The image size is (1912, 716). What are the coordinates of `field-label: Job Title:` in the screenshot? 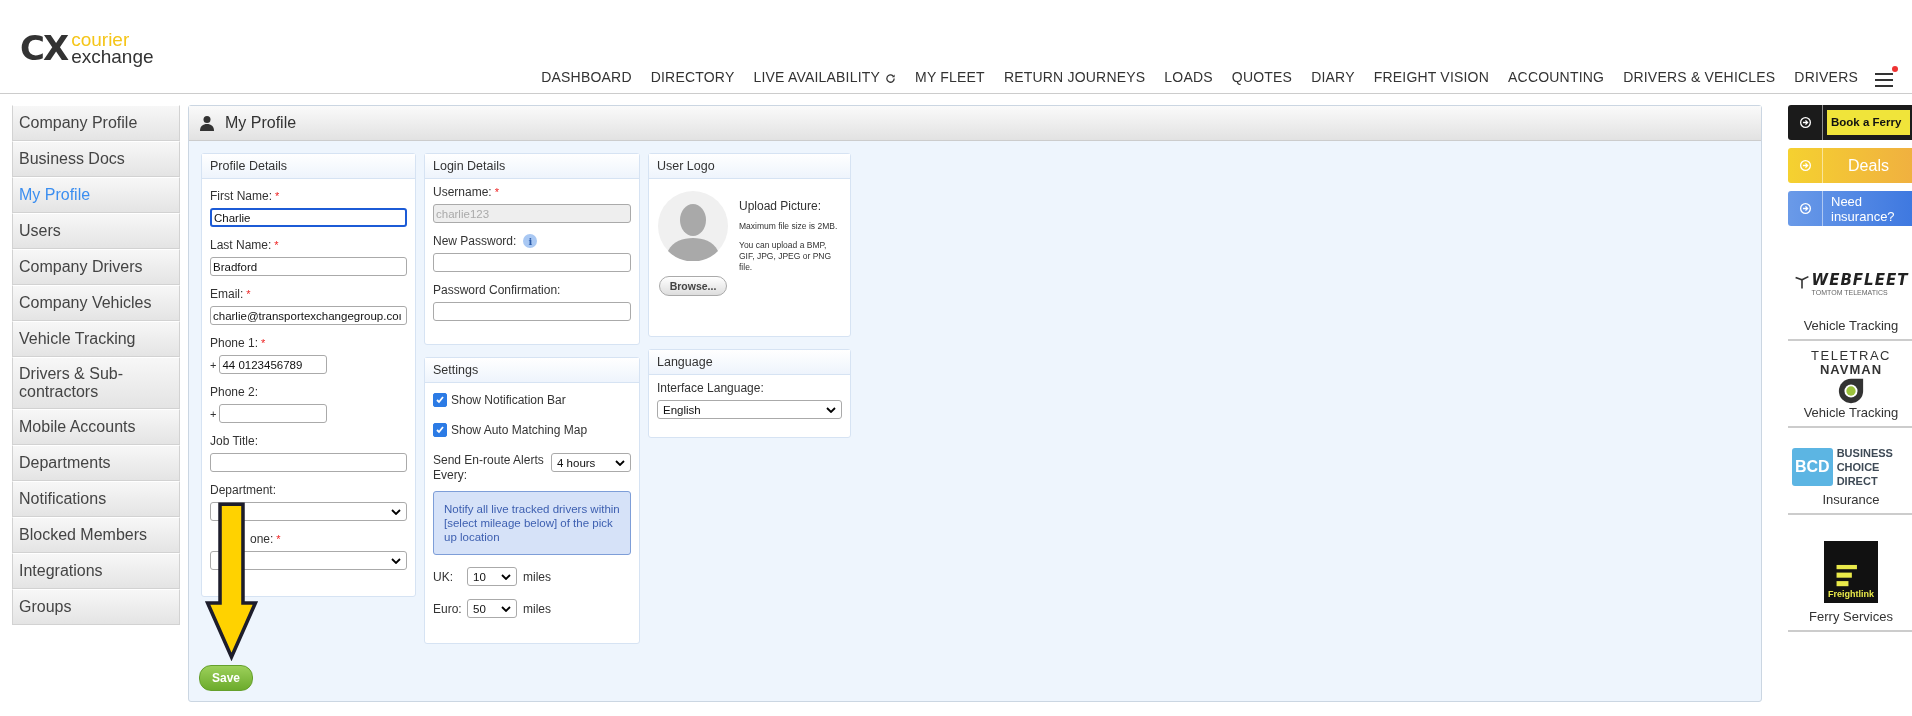 It's located at (234, 441).